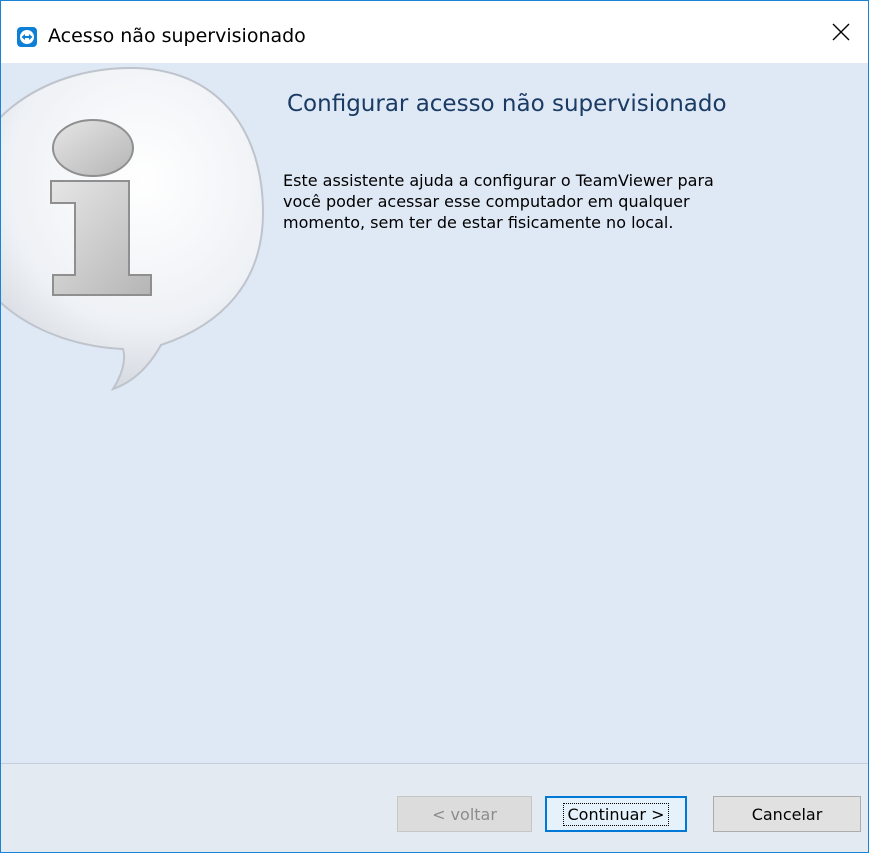 The image size is (870, 854). I want to click on info-speech-bubble-icon, so click(133, 228).